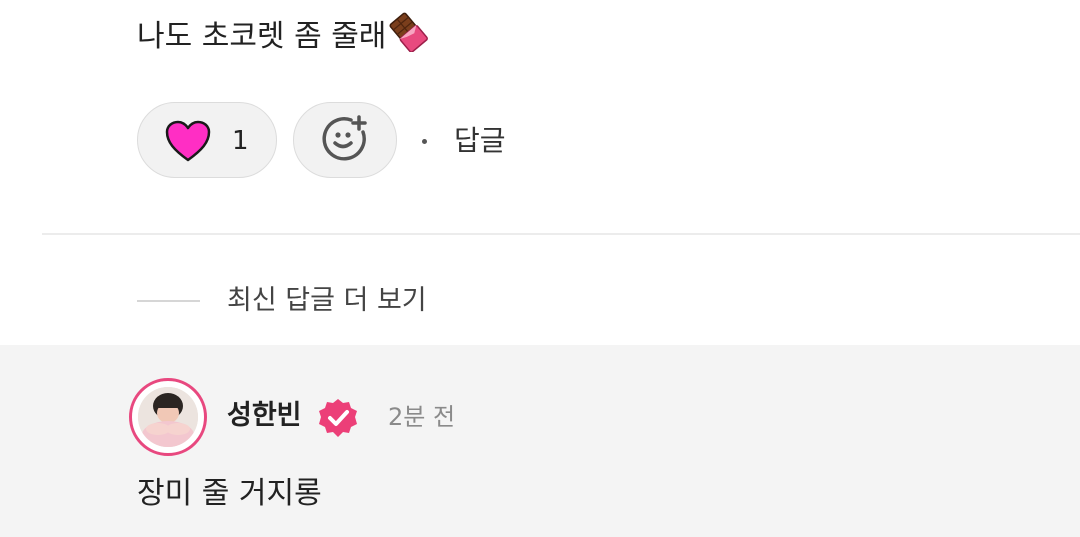 Image resolution: width=1080 pixels, height=537 pixels. I want to click on avatar-photo, so click(168, 417).